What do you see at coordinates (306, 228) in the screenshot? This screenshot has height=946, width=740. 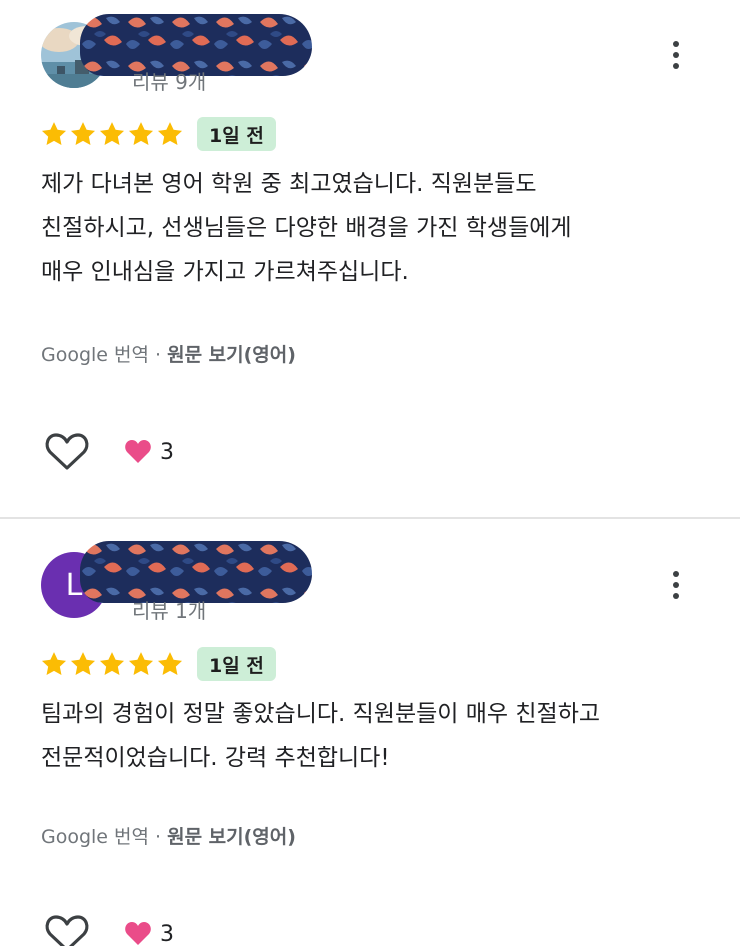 I see `review-text-line: 친절하시고, 선생님들은 다양한 배경을 가진 학생들에게` at bounding box center [306, 228].